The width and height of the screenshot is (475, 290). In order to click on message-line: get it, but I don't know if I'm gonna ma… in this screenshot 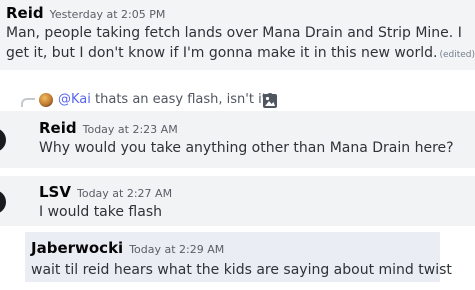, I will do `click(240, 53)`.